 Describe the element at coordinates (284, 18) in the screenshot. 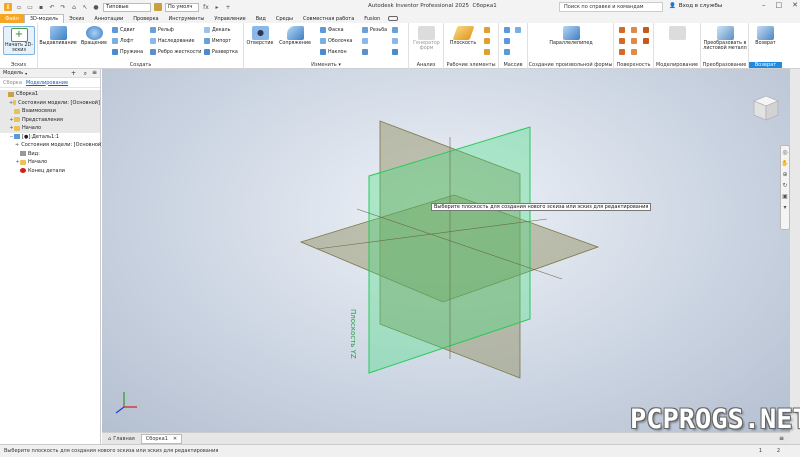

I see `tab-environments: Среды` at that location.